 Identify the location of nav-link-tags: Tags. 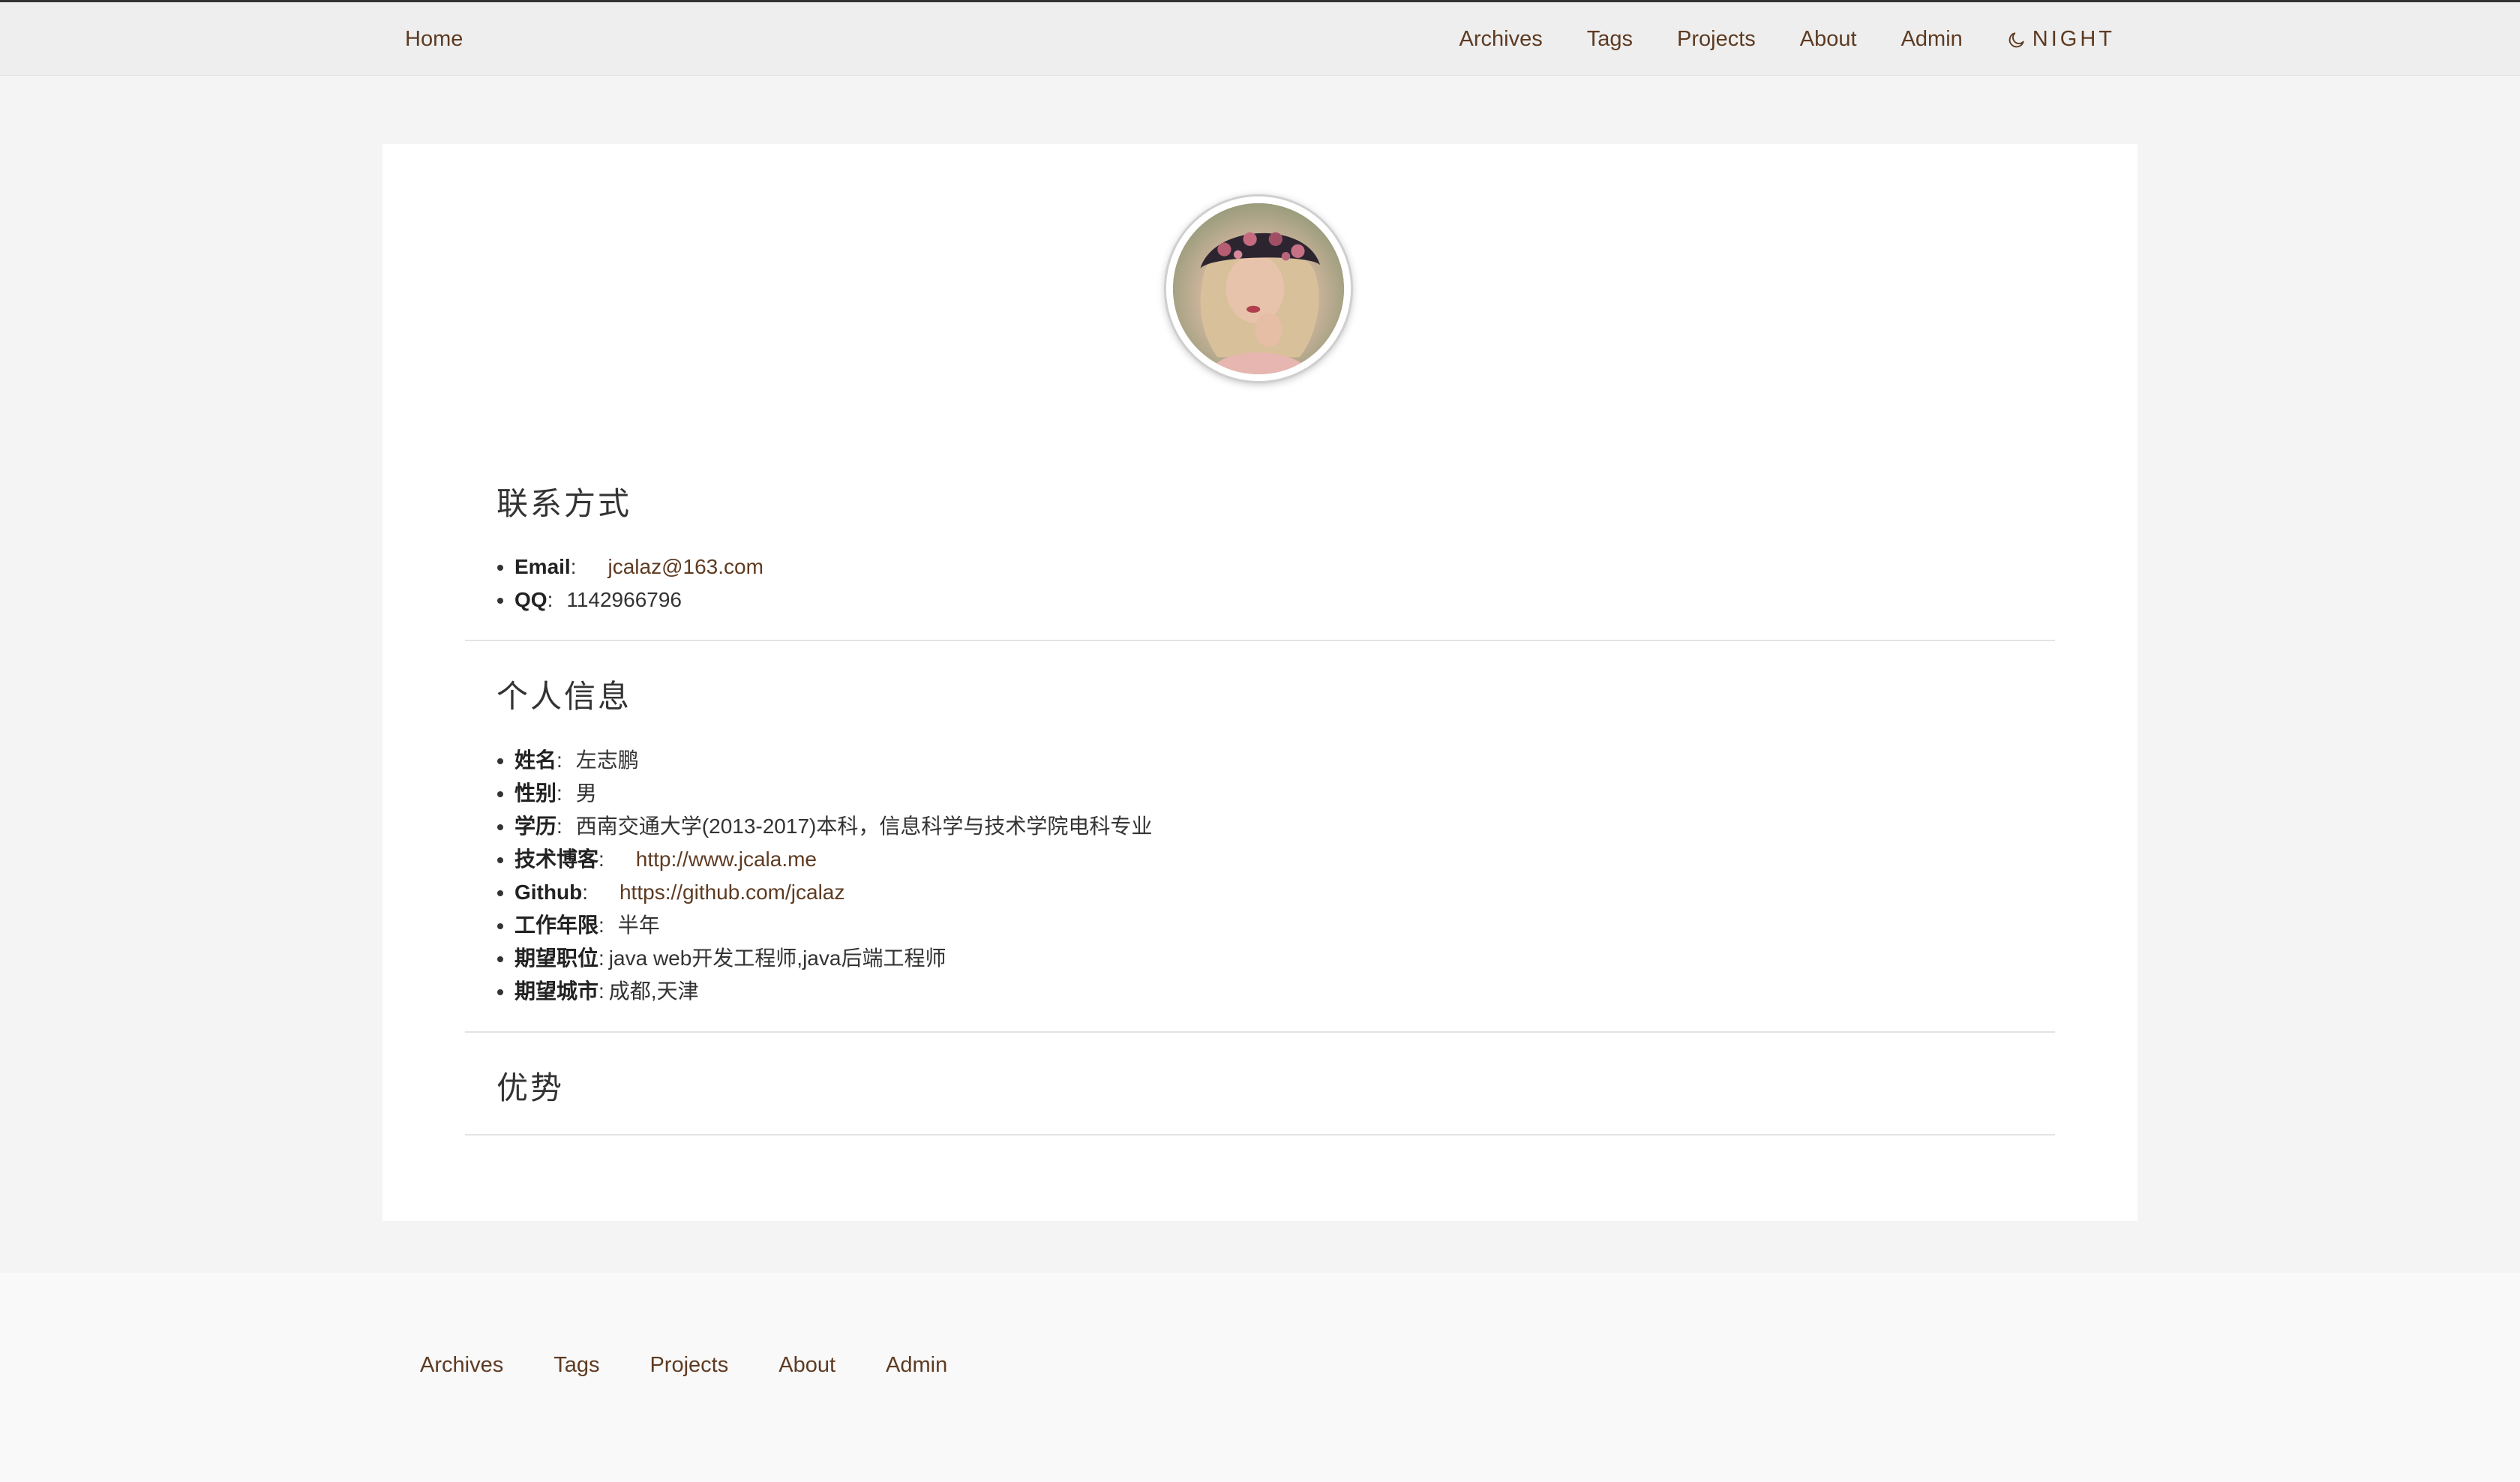
(1610, 39).